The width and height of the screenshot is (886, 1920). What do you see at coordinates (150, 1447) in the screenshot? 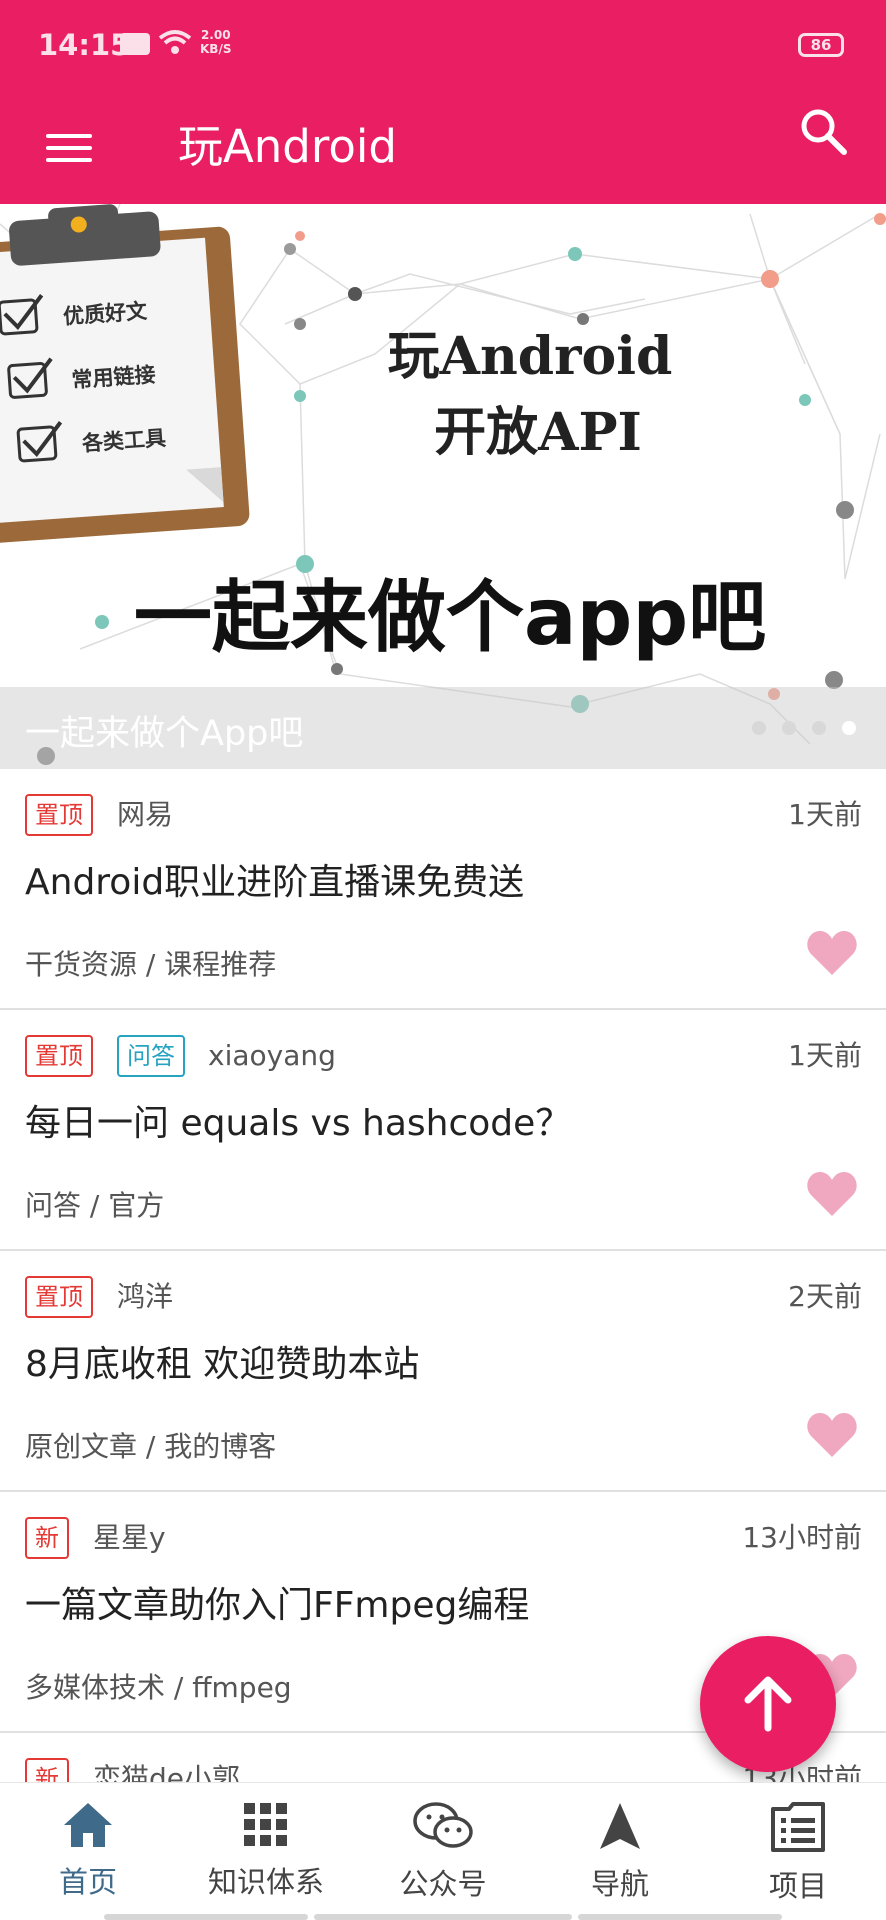
I see `article-category: 原创文章 / 我的博客` at bounding box center [150, 1447].